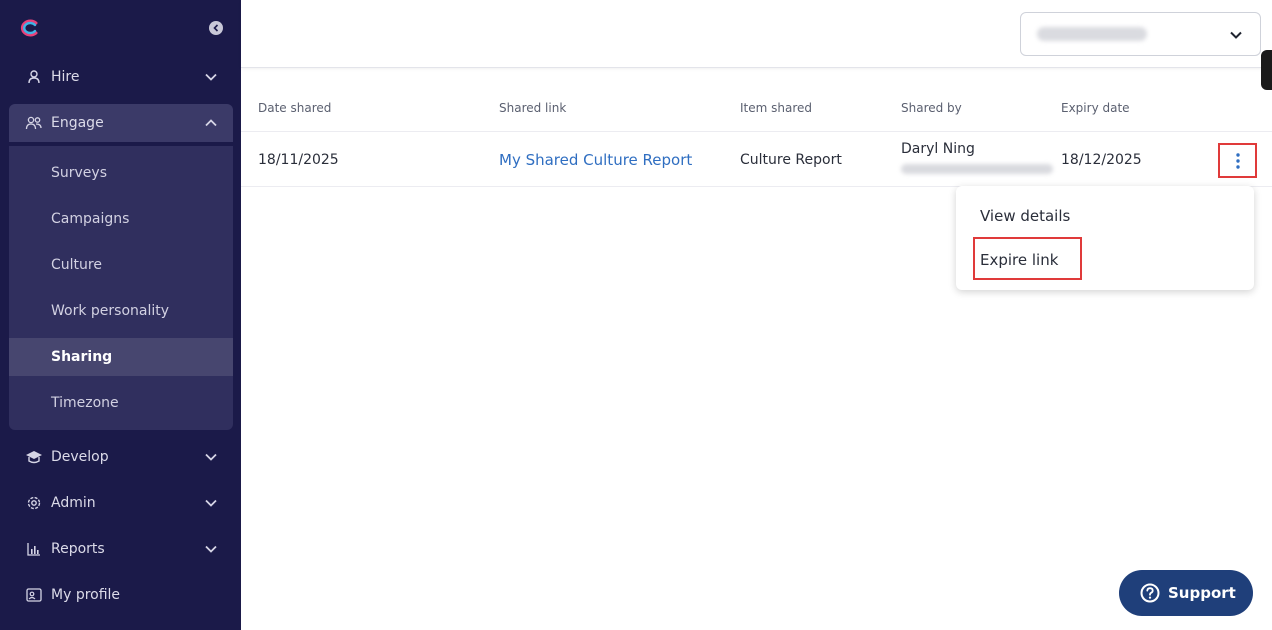  What do you see at coordinates (121, 357) in the screenshot?
I see `sidebar-subitem-sharing: Sharing` at bounding box center [121, 357].